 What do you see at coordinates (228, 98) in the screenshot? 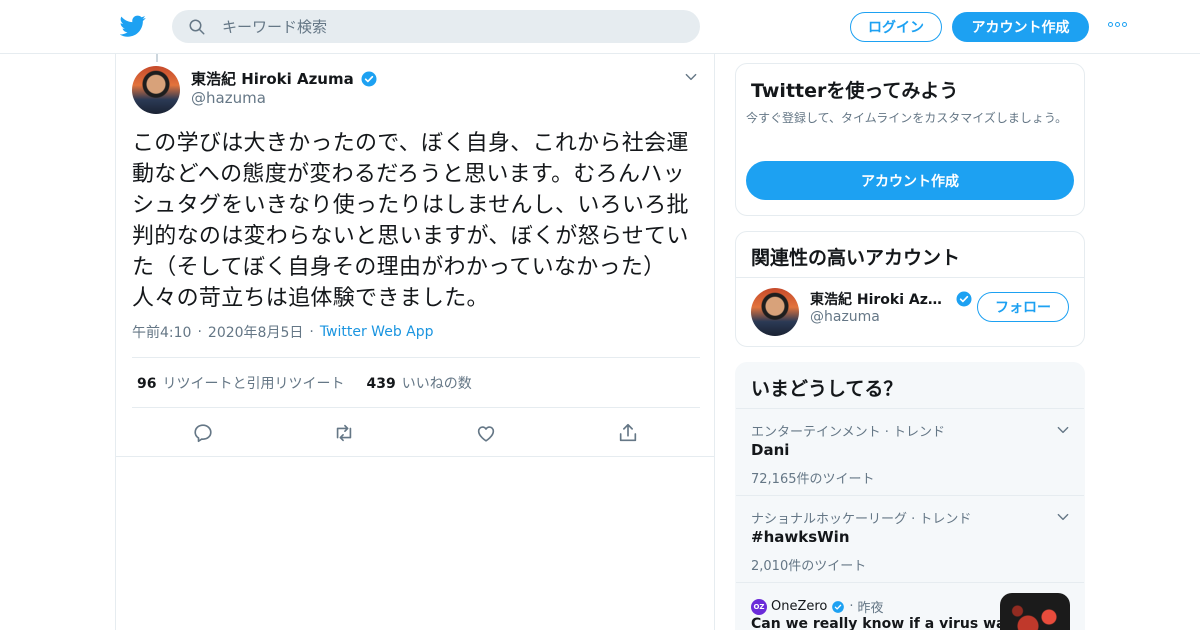
I see `author-handle: @hazuma` at bounding box center [228, 98].